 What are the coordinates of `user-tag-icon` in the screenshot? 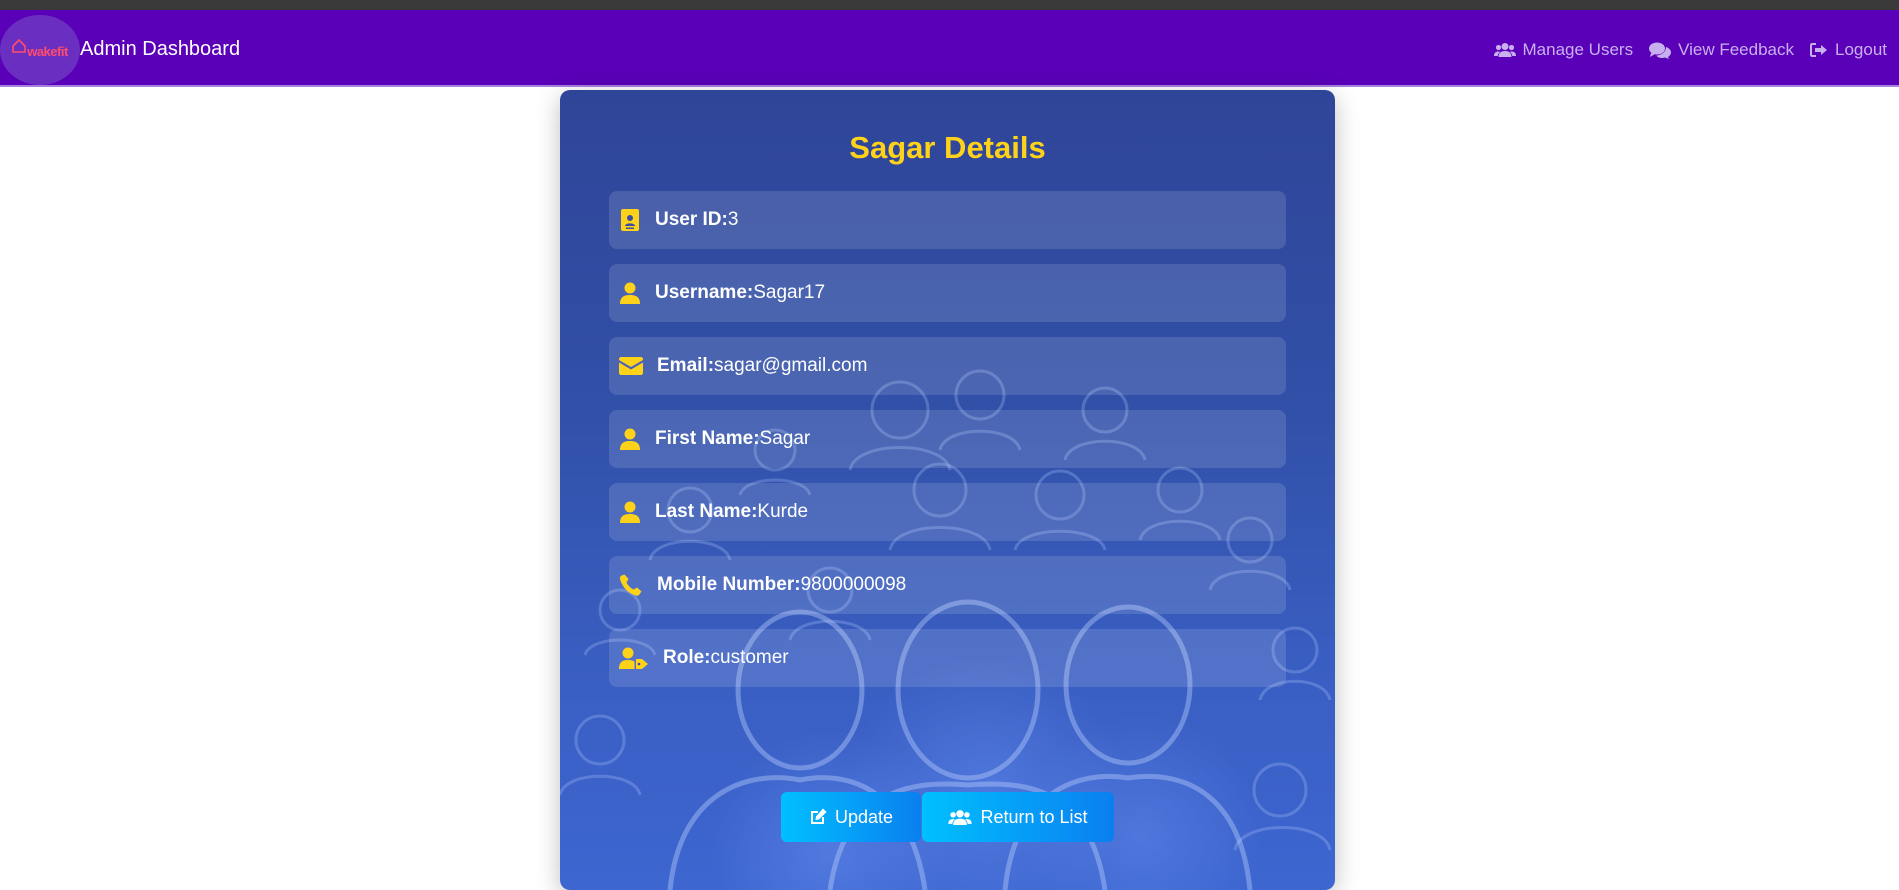 It's located at (634, 658).